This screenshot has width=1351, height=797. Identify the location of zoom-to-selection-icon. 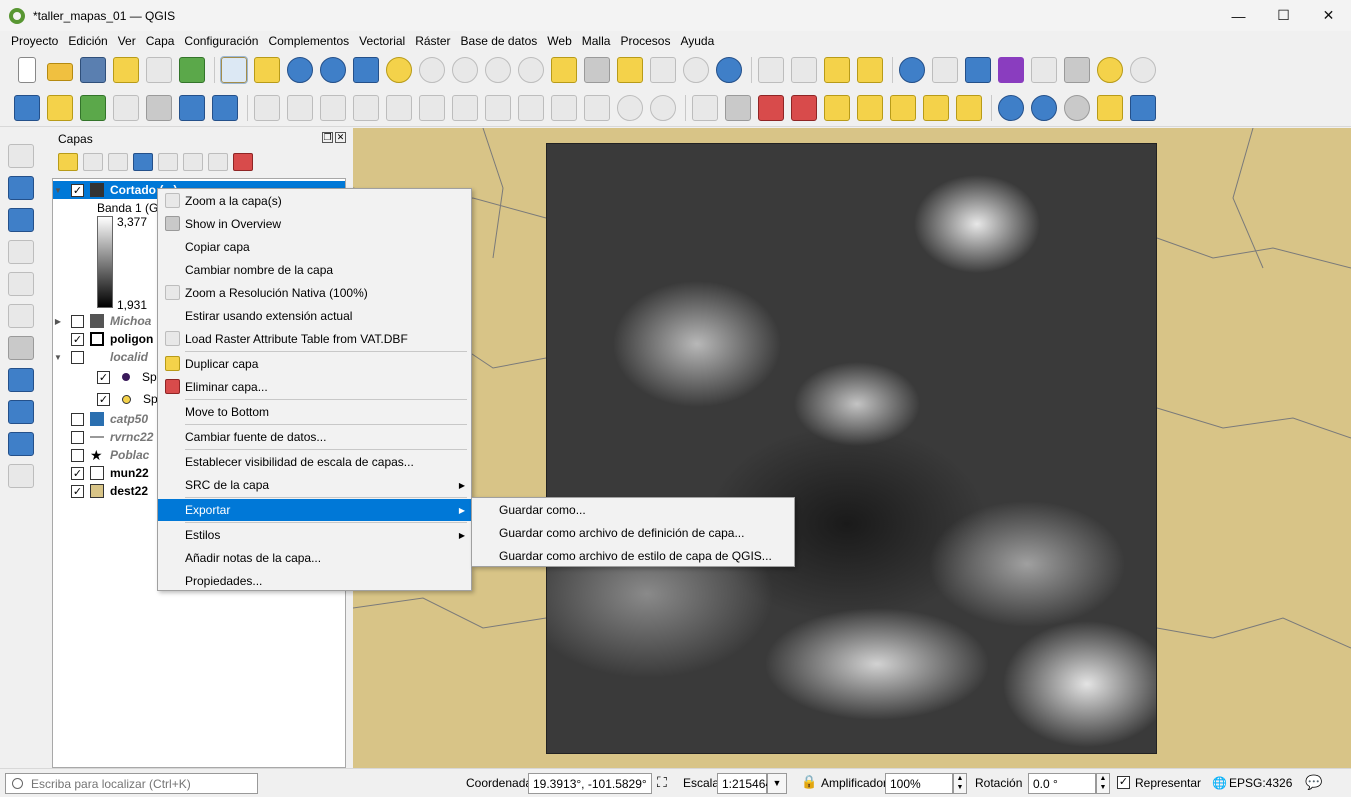
(399, 70).